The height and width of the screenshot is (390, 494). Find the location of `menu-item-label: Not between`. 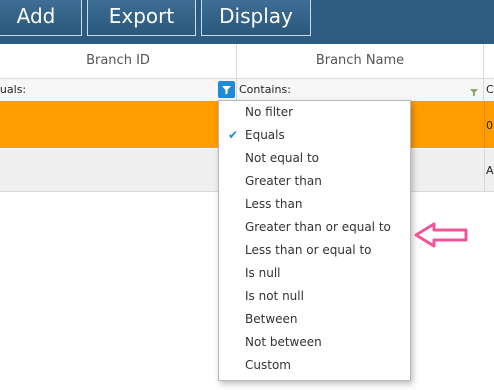

menu-item-label: Not between is located at coordinates (283, 342).